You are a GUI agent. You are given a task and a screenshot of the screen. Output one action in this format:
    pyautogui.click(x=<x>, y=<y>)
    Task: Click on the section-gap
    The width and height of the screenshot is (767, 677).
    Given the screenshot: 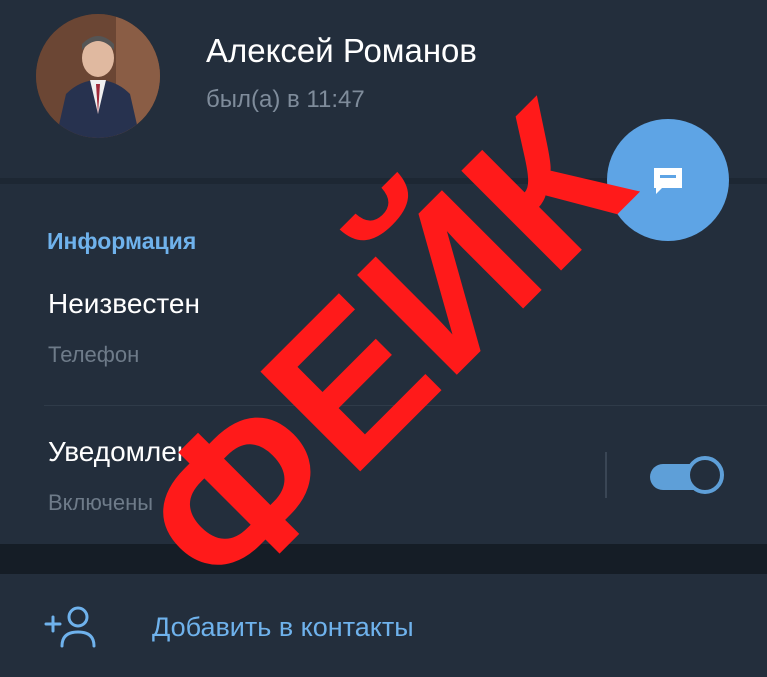 What is the action you would take?
    pyautogui.click(x=383, y=559)
    